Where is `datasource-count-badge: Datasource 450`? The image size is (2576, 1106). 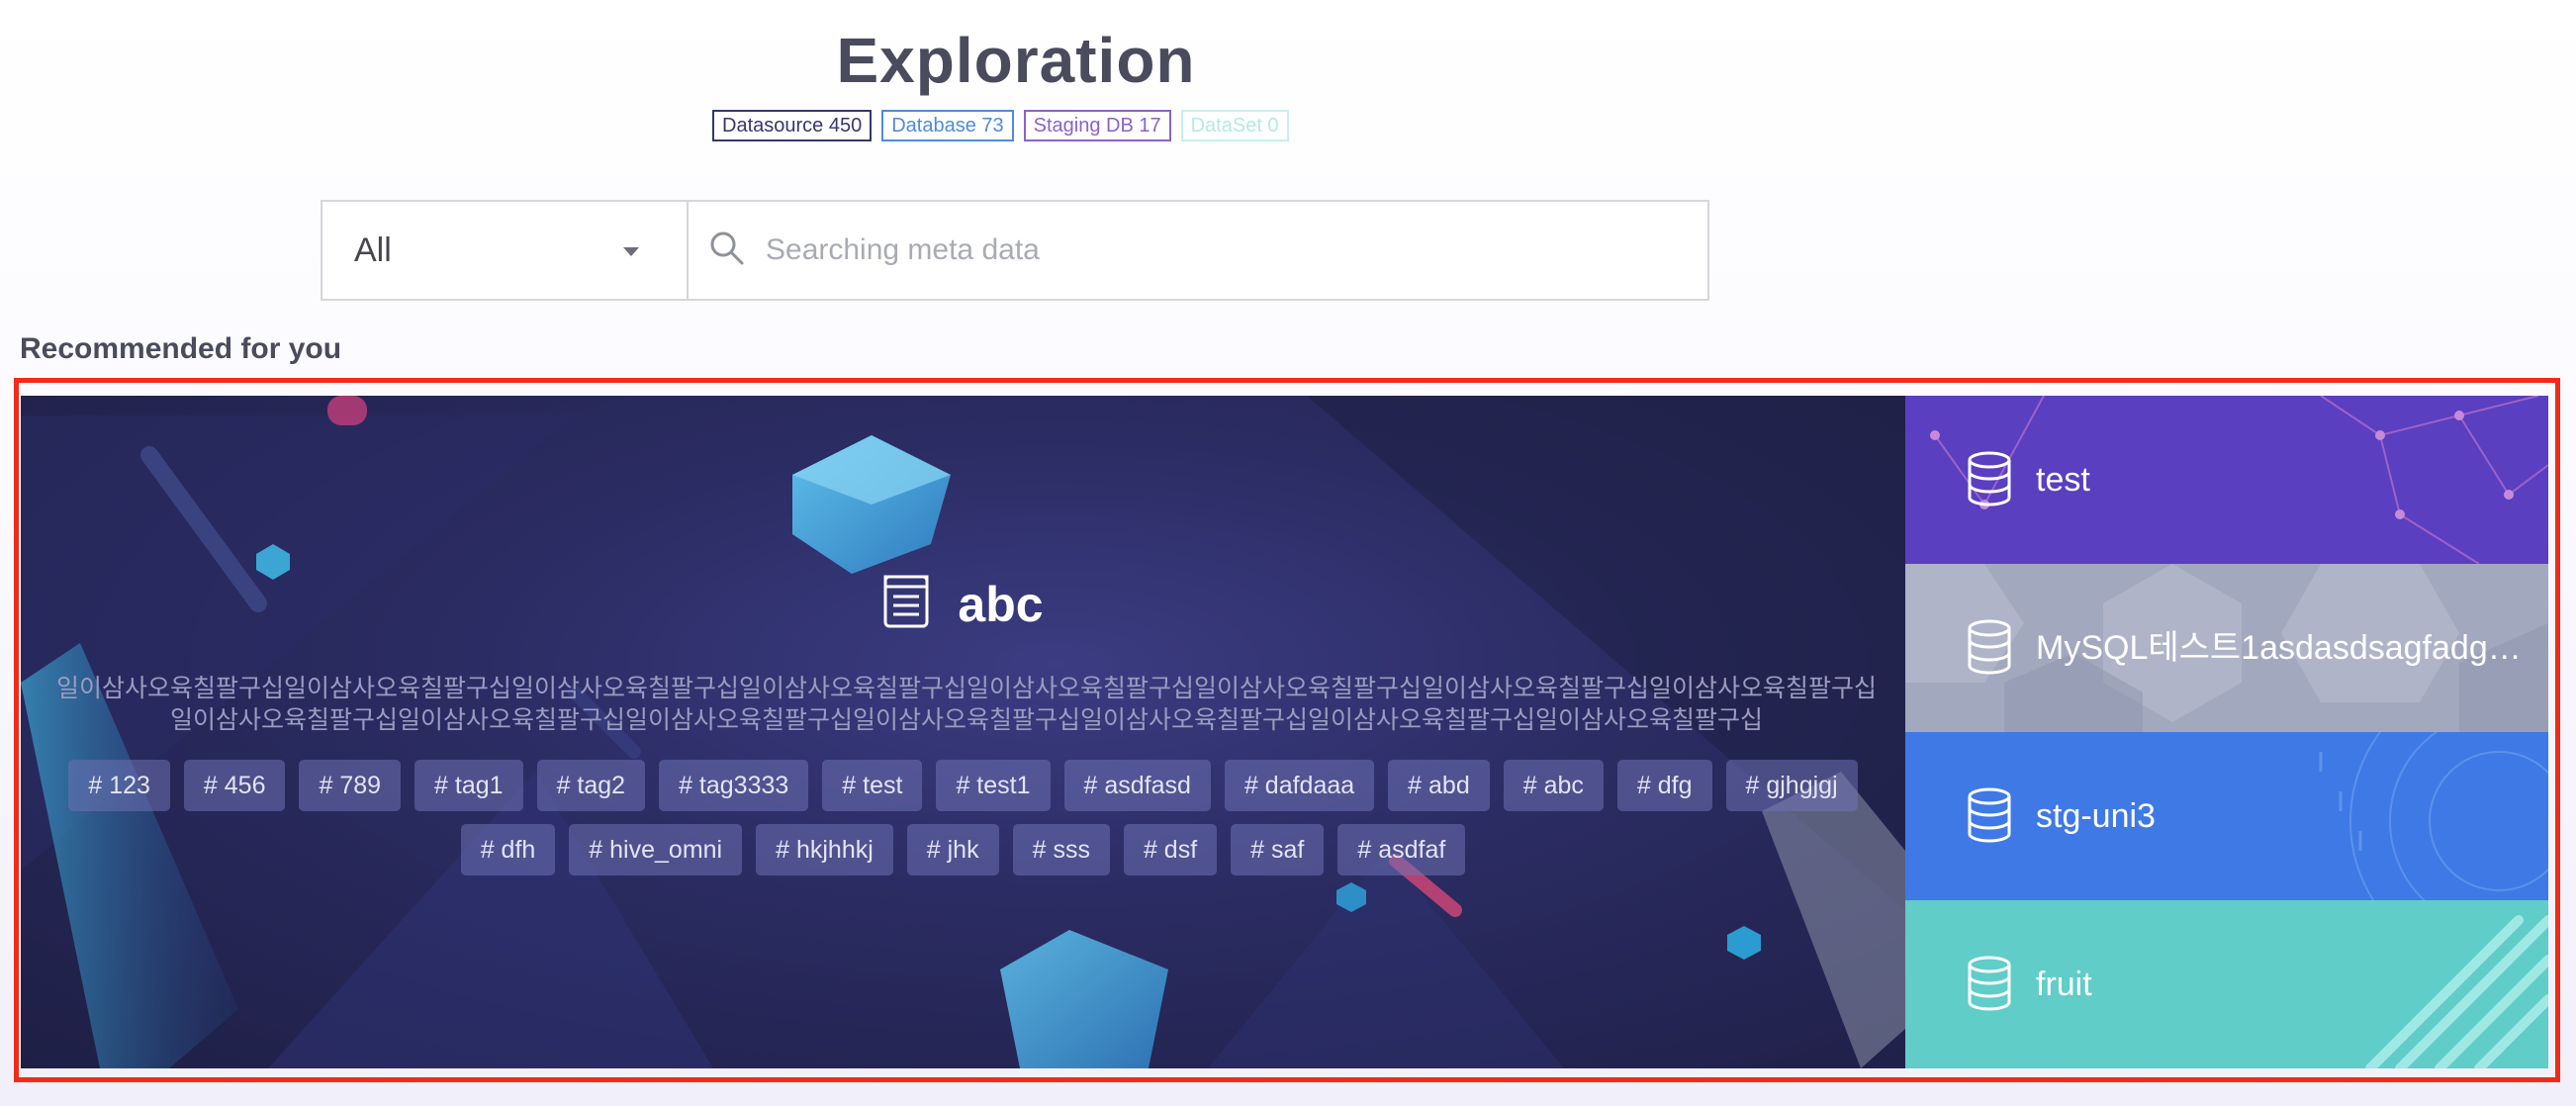
datasource-count-badge: Datasource 450 is located at coordinates (792, 126).